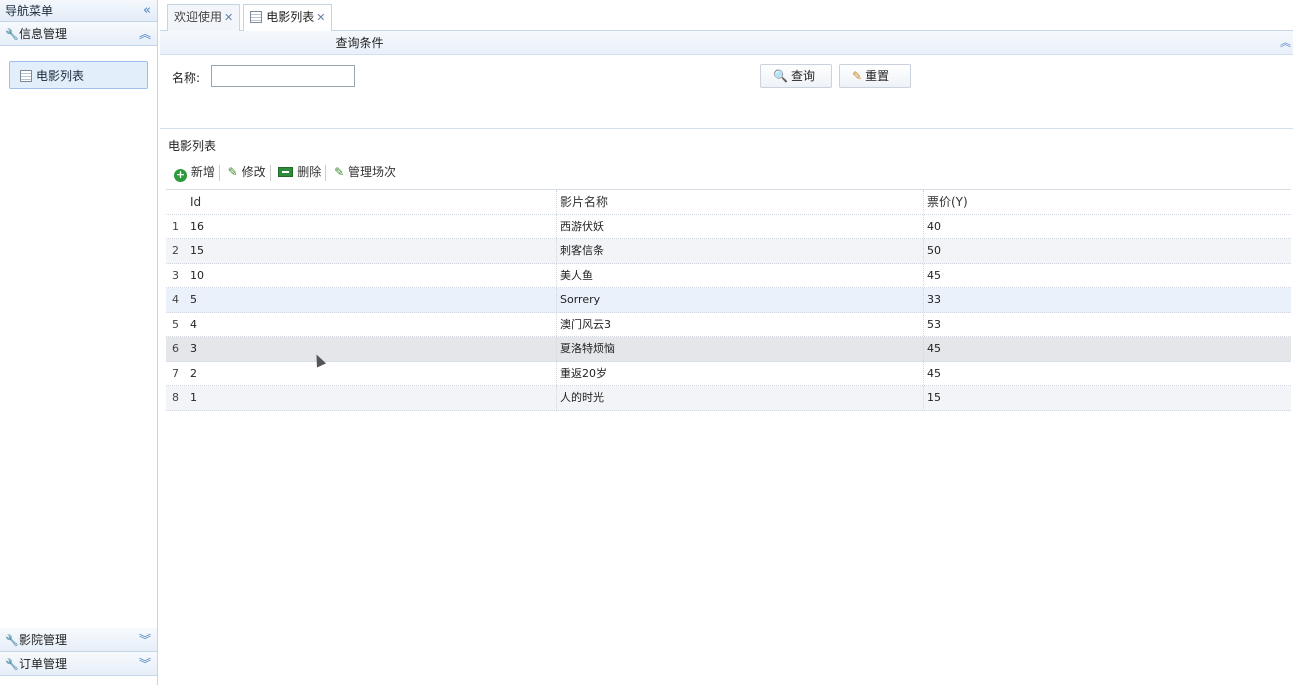 This screenshot has height=685, width=1293. I want to click on cell-id: 10, so click(197, 275).